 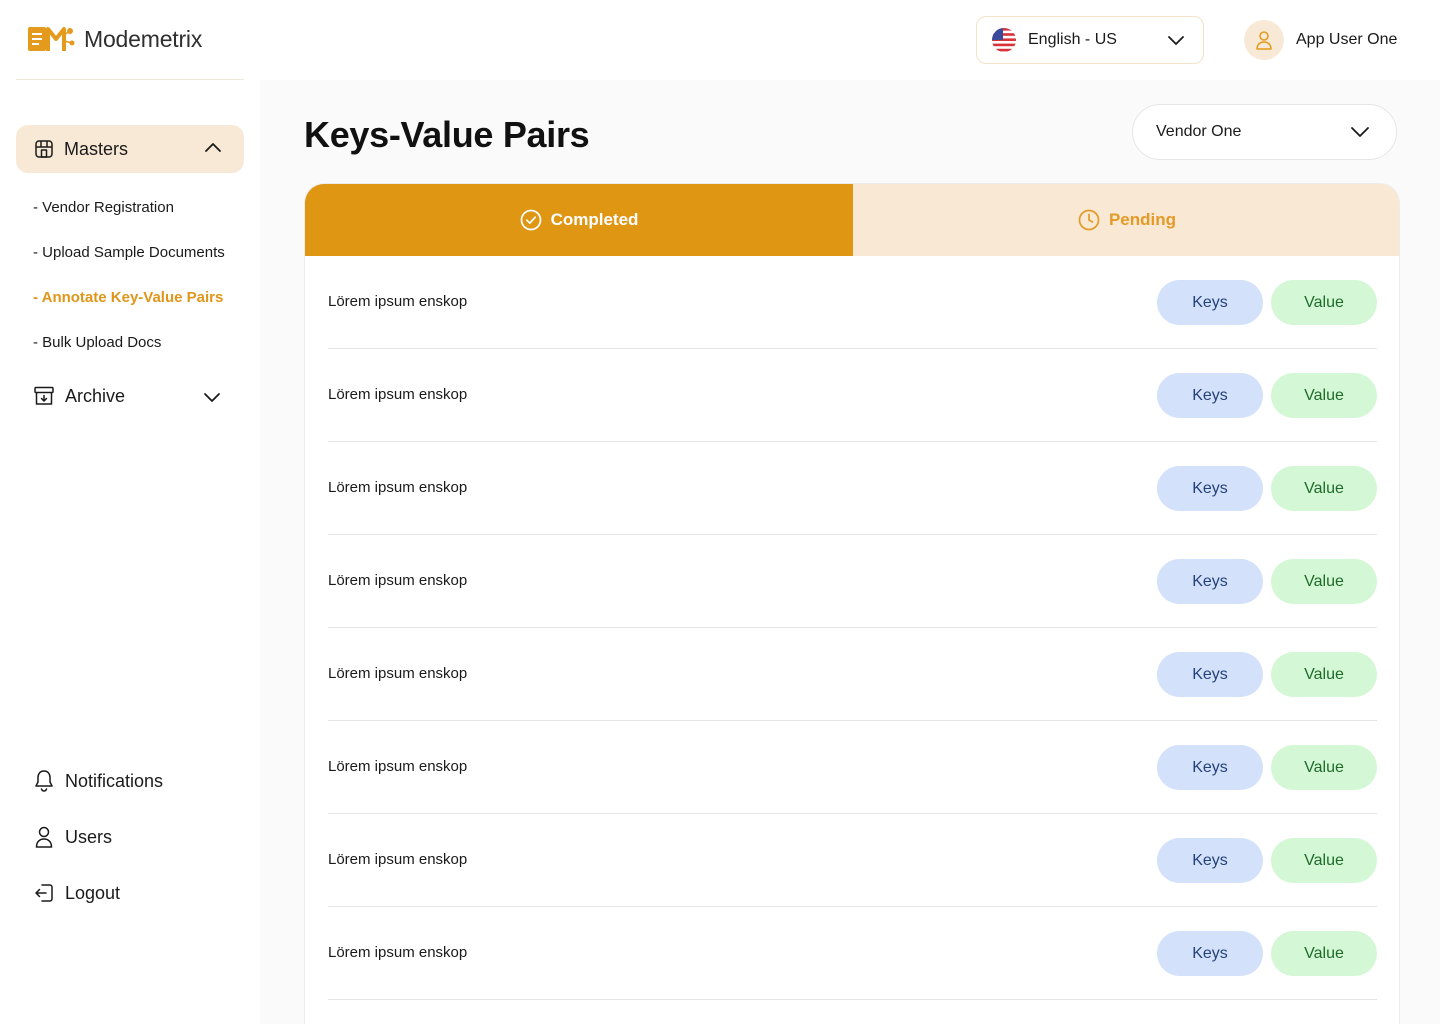 What do you see at coordinates (130, 79) in the screenshot?
I see `divider` at bounding box center [130, 79].